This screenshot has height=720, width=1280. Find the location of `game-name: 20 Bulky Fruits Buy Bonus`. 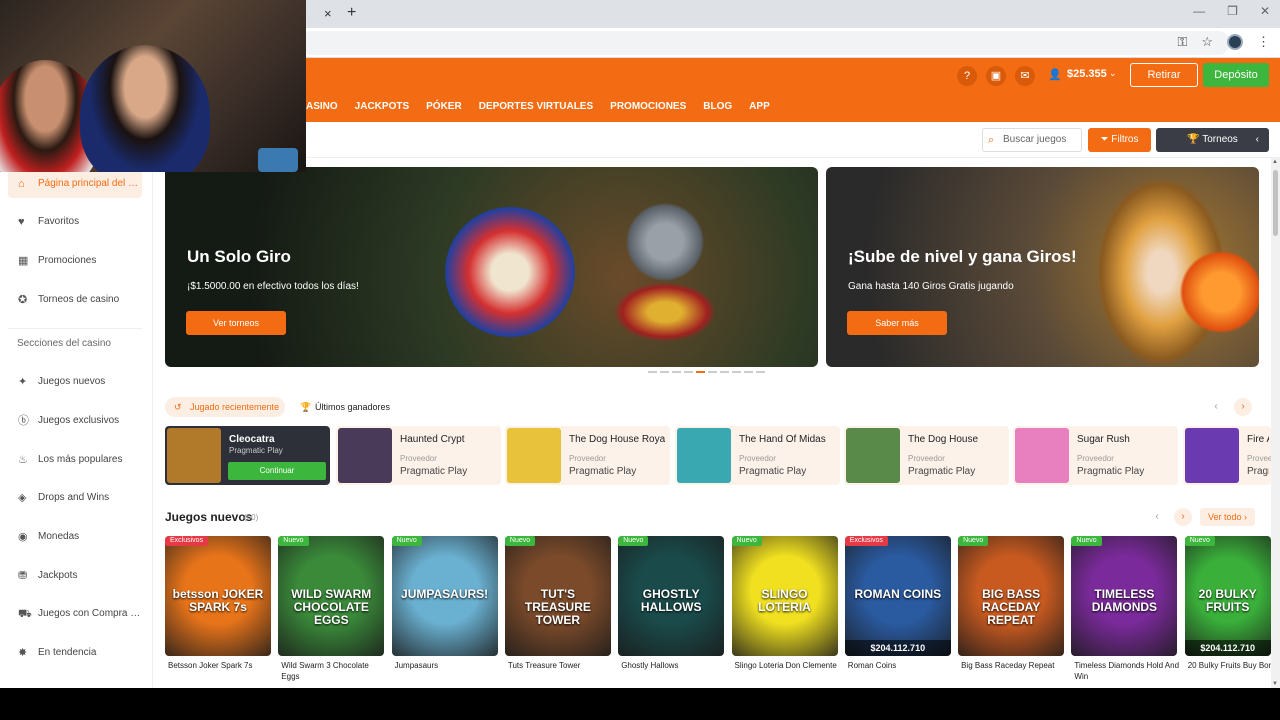

game-name: 20 Bulky Fruits Buy Bonus is located at coordinates (1229, 665).